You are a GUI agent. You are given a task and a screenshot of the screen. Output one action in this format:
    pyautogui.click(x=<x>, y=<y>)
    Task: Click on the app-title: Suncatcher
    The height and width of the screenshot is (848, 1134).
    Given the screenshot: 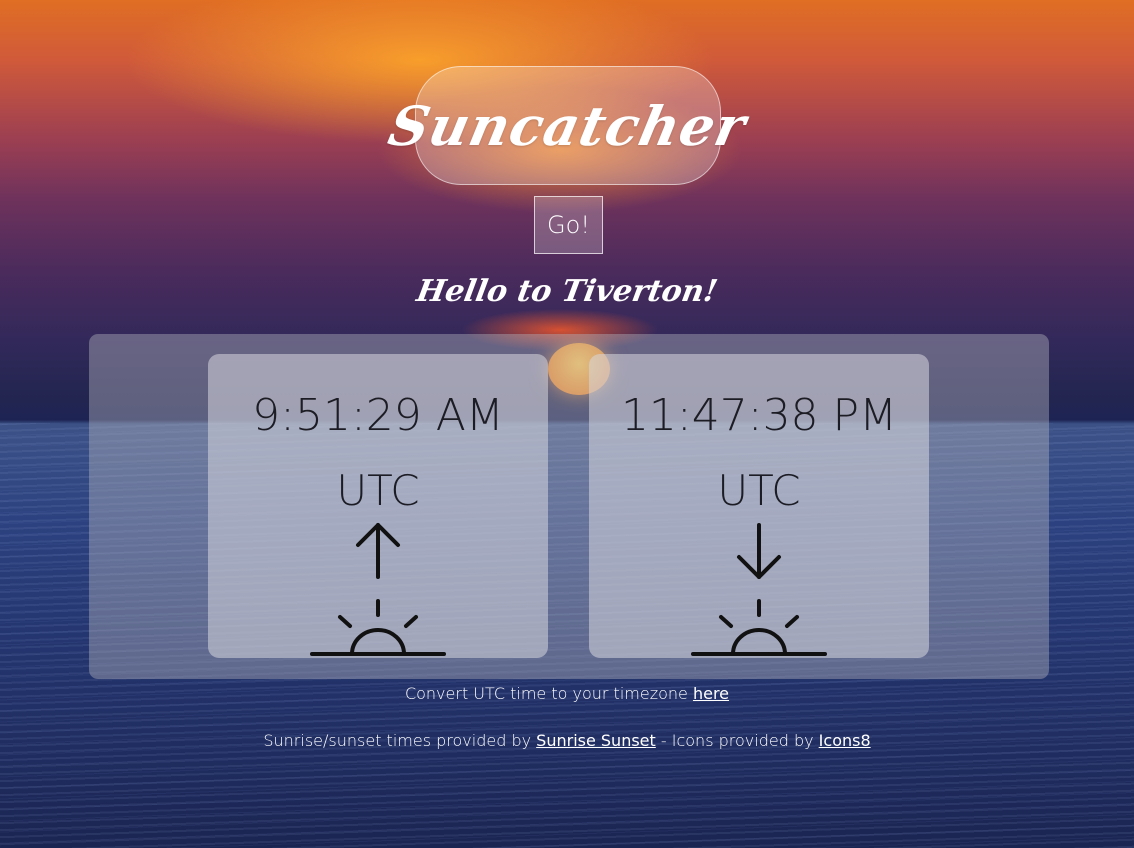 What is the action you would take?
    pyautogui.click(x=568, y=125)
    